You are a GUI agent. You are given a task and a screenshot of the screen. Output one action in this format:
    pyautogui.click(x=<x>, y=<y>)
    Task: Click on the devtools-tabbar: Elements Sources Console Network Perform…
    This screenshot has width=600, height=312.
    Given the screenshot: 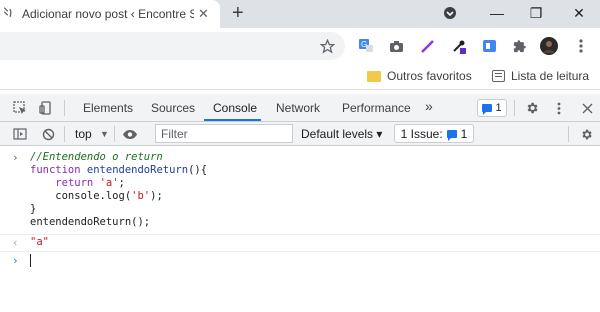 What is the action you would take?
    pyautogui.click(x=300, y=108)
    